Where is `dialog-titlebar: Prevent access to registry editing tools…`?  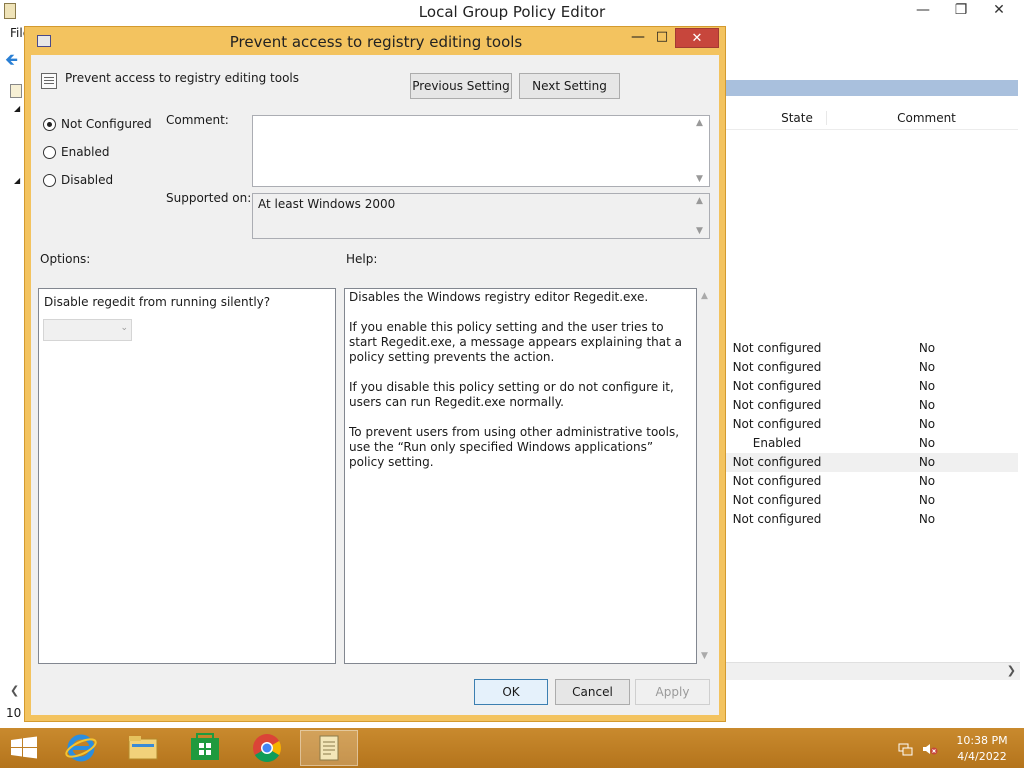 dialog-titlebar: Prevent access to registry editing tools… is located at coordinates (375, 41).